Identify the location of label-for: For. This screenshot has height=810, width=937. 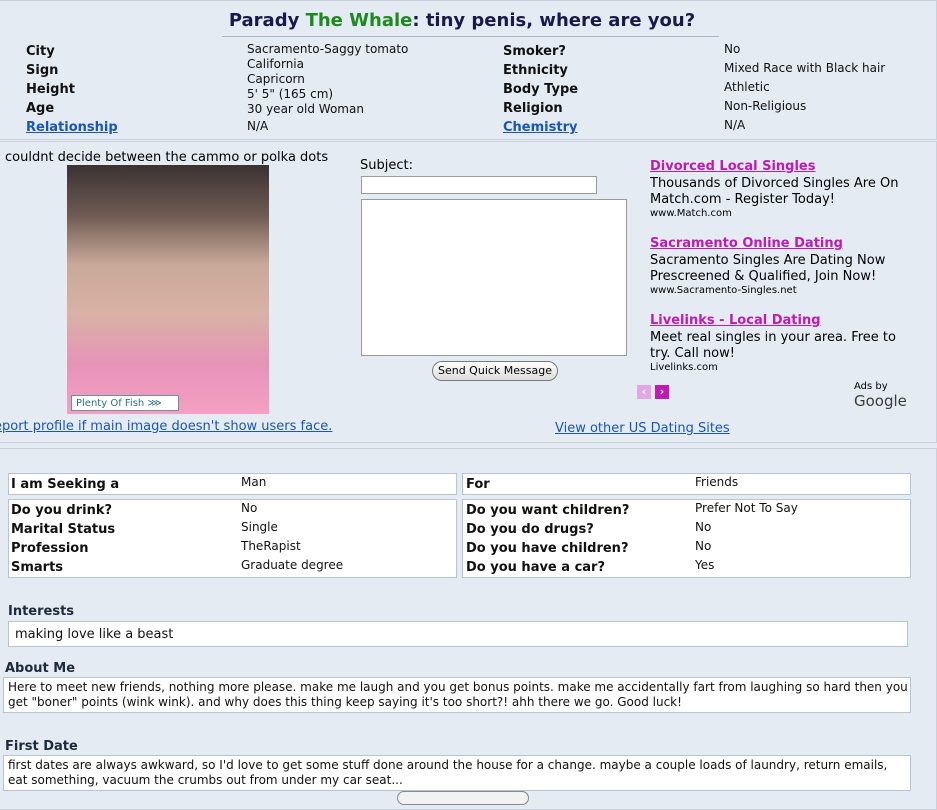
(478, 484).